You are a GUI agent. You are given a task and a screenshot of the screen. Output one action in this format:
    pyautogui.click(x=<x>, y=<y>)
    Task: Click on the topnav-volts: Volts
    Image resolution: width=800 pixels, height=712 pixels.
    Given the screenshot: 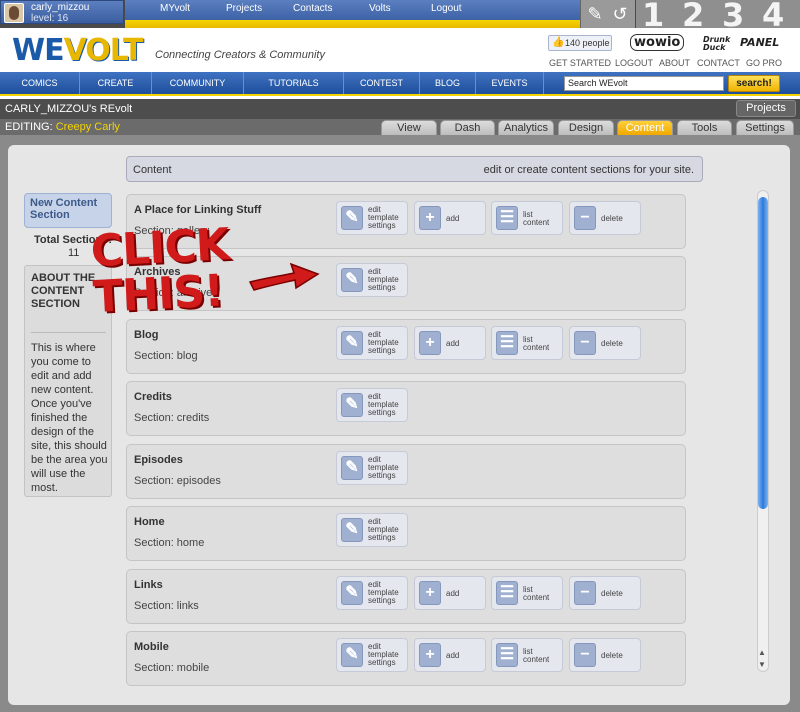 What is the action you would take?
    pyautogui.click(x=380, y=8)
    